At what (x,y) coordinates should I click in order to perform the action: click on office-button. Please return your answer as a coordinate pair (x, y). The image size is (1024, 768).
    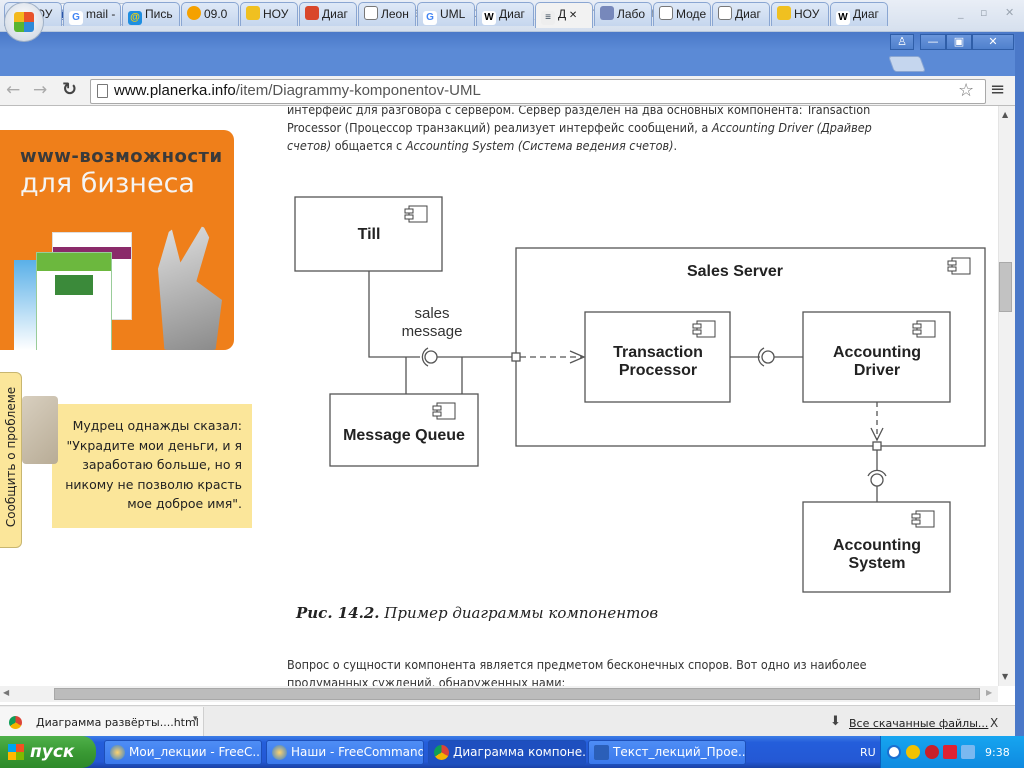
    Looking at the image, I should click on (24, 22).